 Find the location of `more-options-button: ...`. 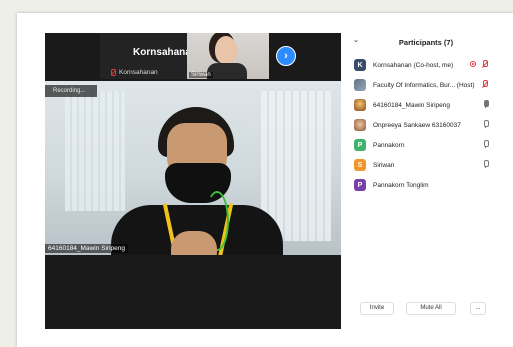

more-options-button: ... is located at coordinates (478, 308).